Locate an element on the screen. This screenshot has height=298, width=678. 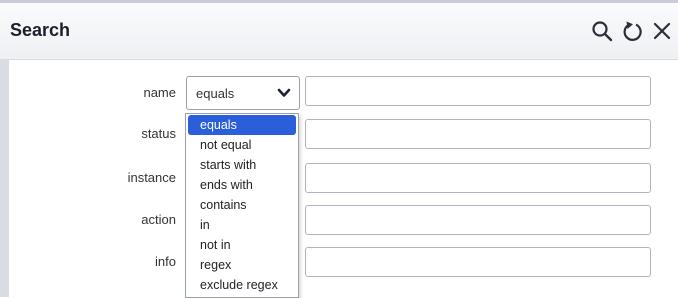
option-equals: equals is located at coordinates (242, 125).